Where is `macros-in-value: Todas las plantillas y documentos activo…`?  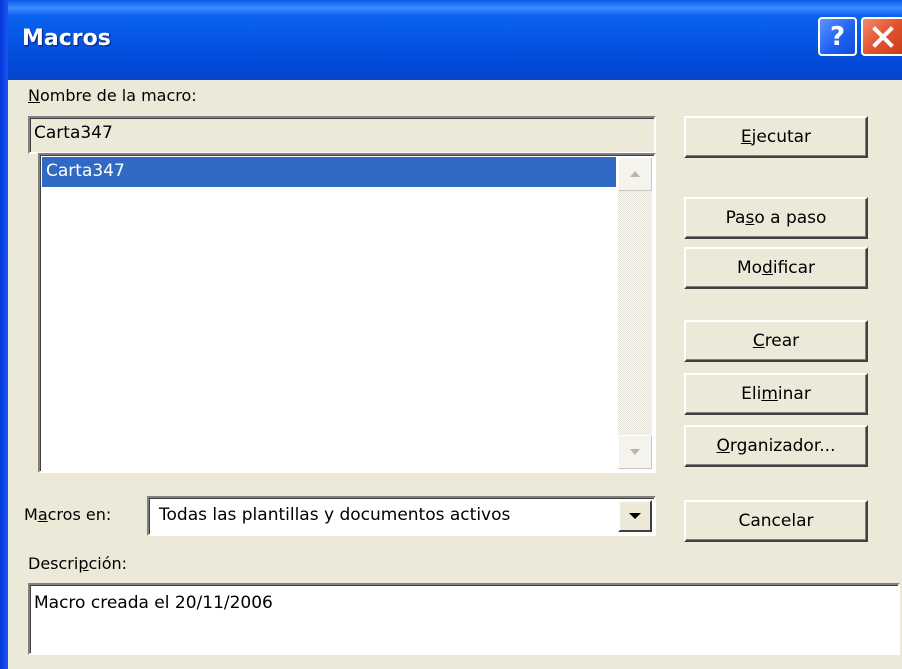
macros-in-value: Todas las plantillas y documentos activo… is located at coordinates (335, 515).